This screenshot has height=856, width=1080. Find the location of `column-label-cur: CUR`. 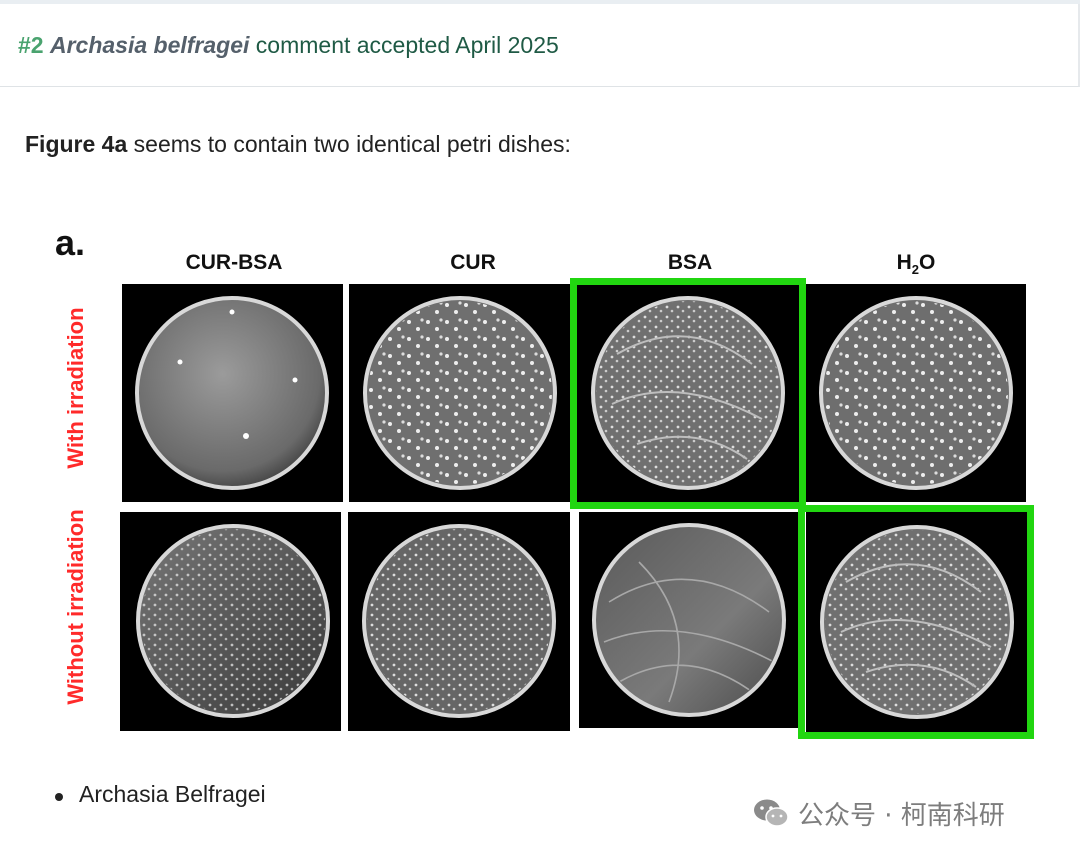

column-label-cur: CUR is located at coordinates (473, 262).